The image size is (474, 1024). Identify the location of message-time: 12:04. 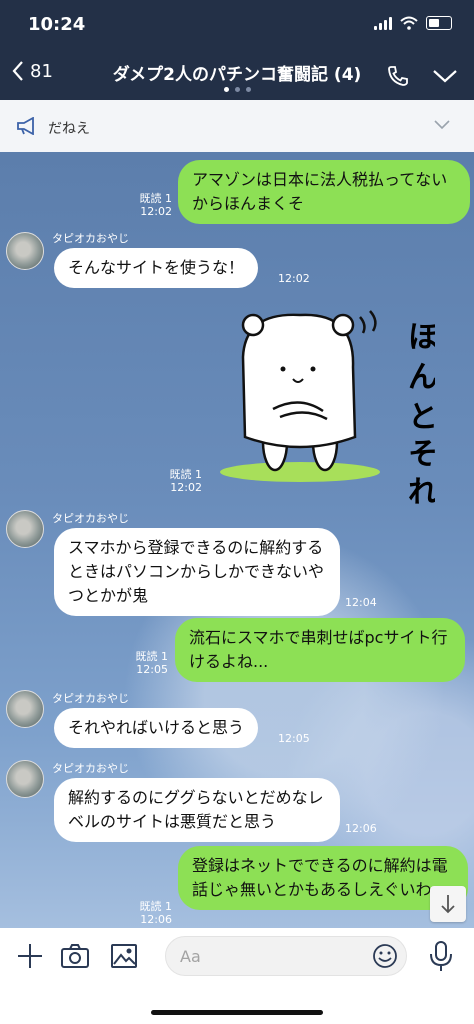
(361, 602).